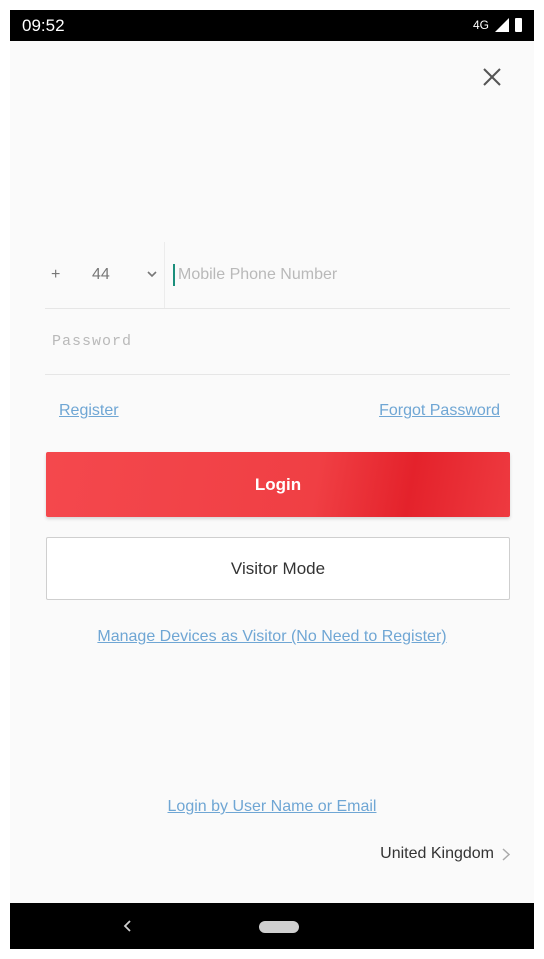  I want to click on phone-number-input, so click(338, 275).